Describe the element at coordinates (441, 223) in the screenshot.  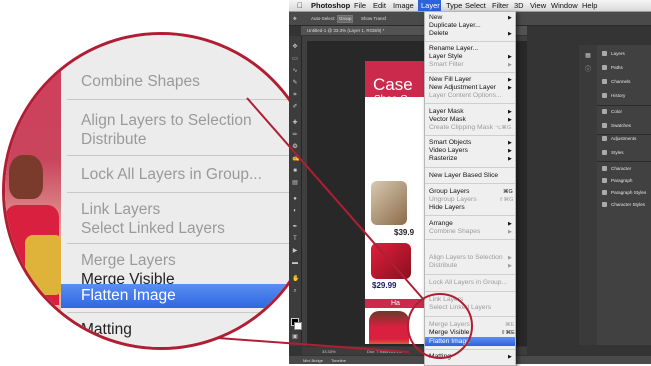
I see `menu-item-arrange: Arrange` at that location.